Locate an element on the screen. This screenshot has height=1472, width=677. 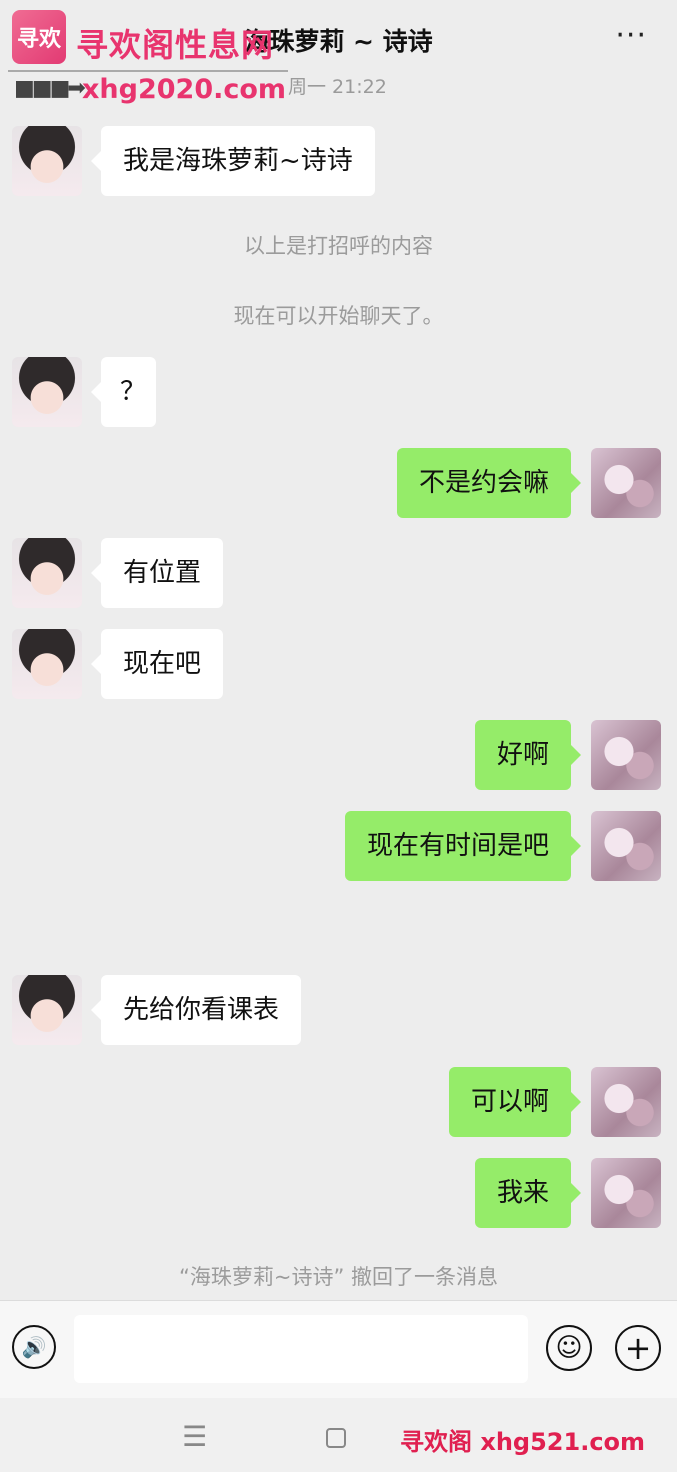
watermark-url: xhg2020.com is located at coordinates (184, 89).